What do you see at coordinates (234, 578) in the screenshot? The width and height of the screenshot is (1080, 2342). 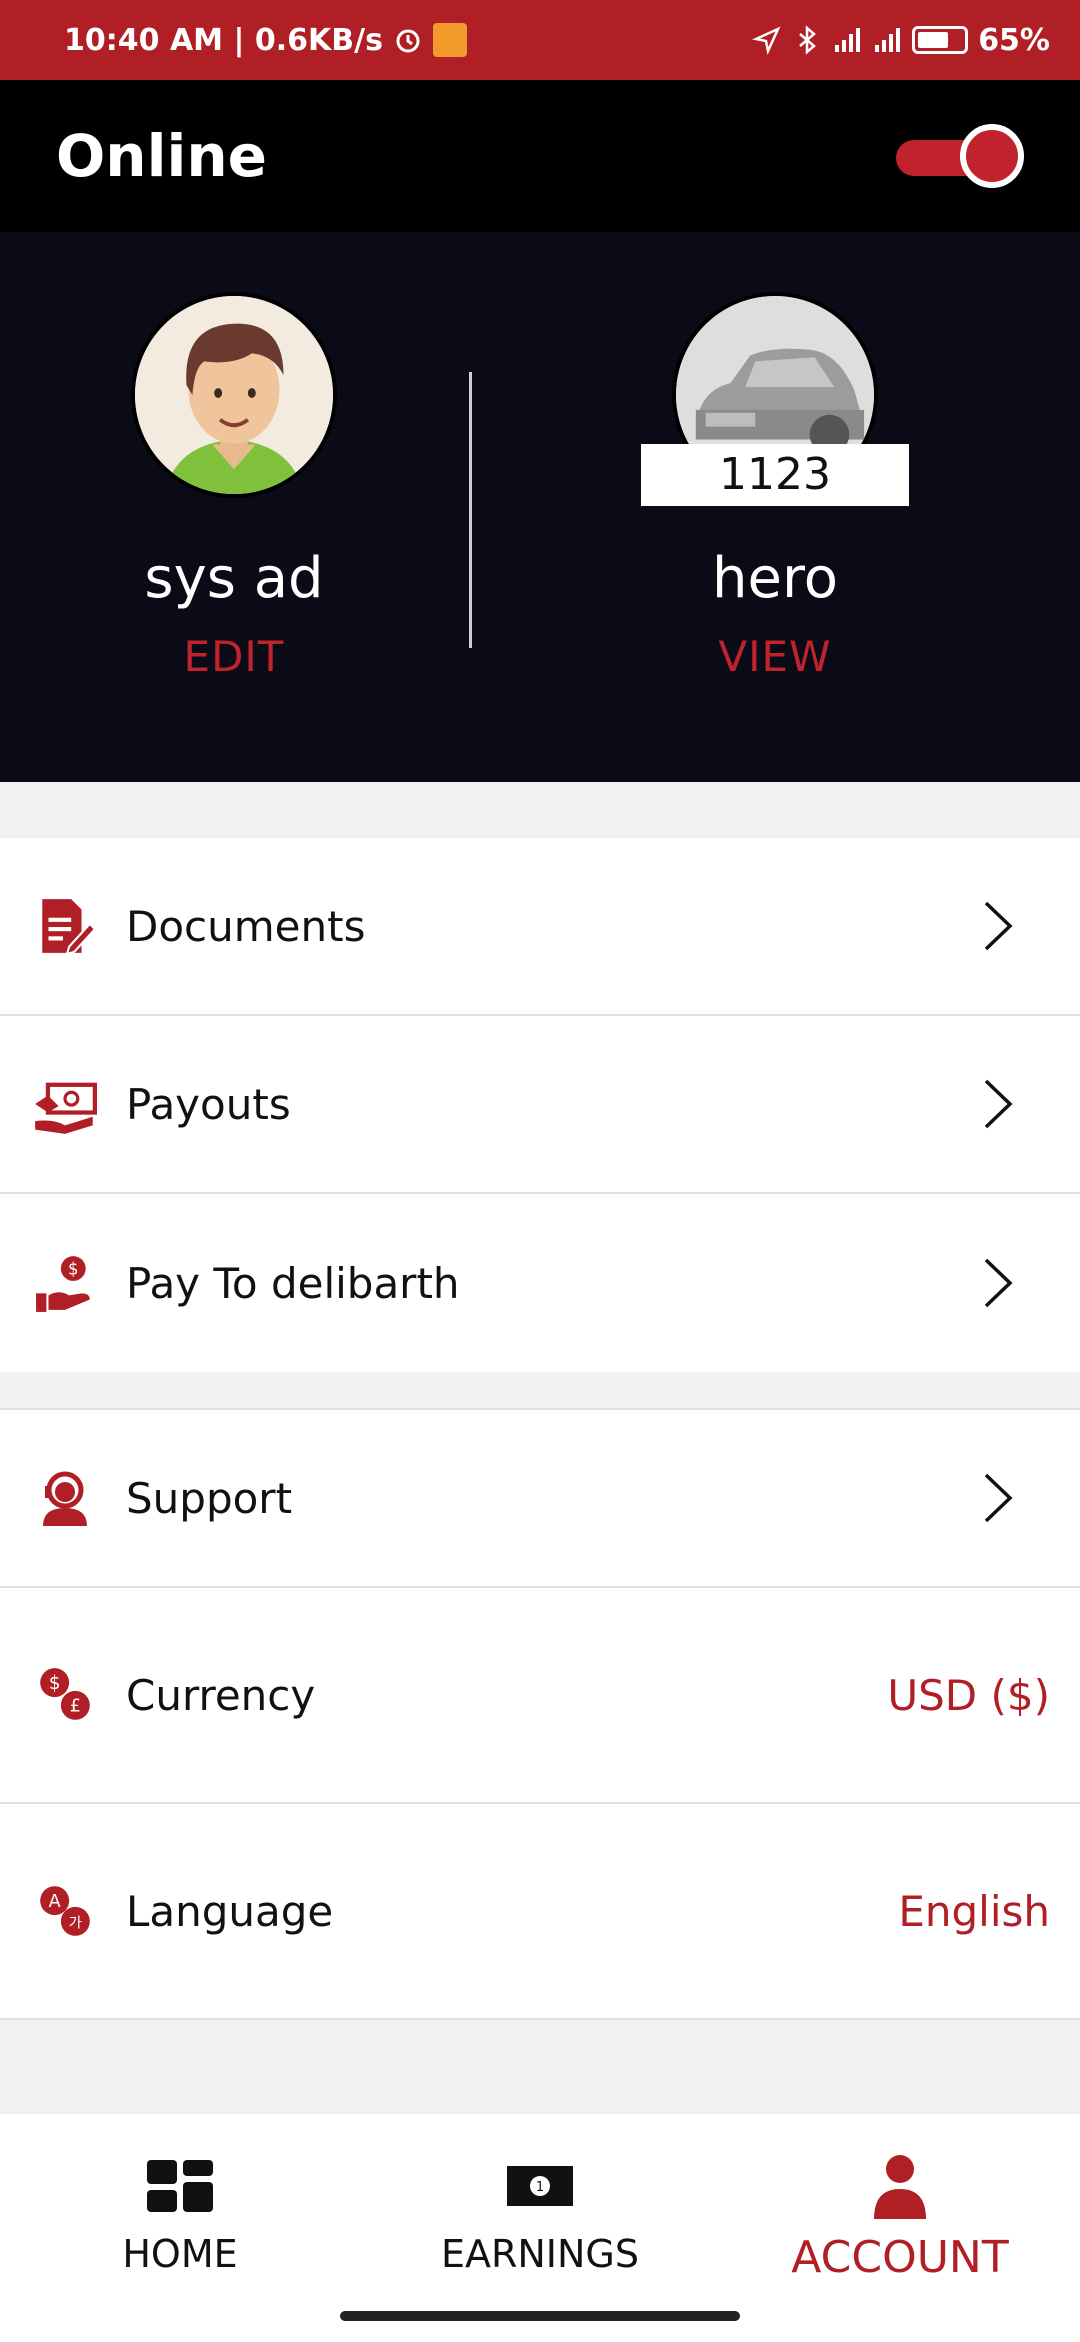 I see `user-name: sys ad` at bounding box center [234, 578].